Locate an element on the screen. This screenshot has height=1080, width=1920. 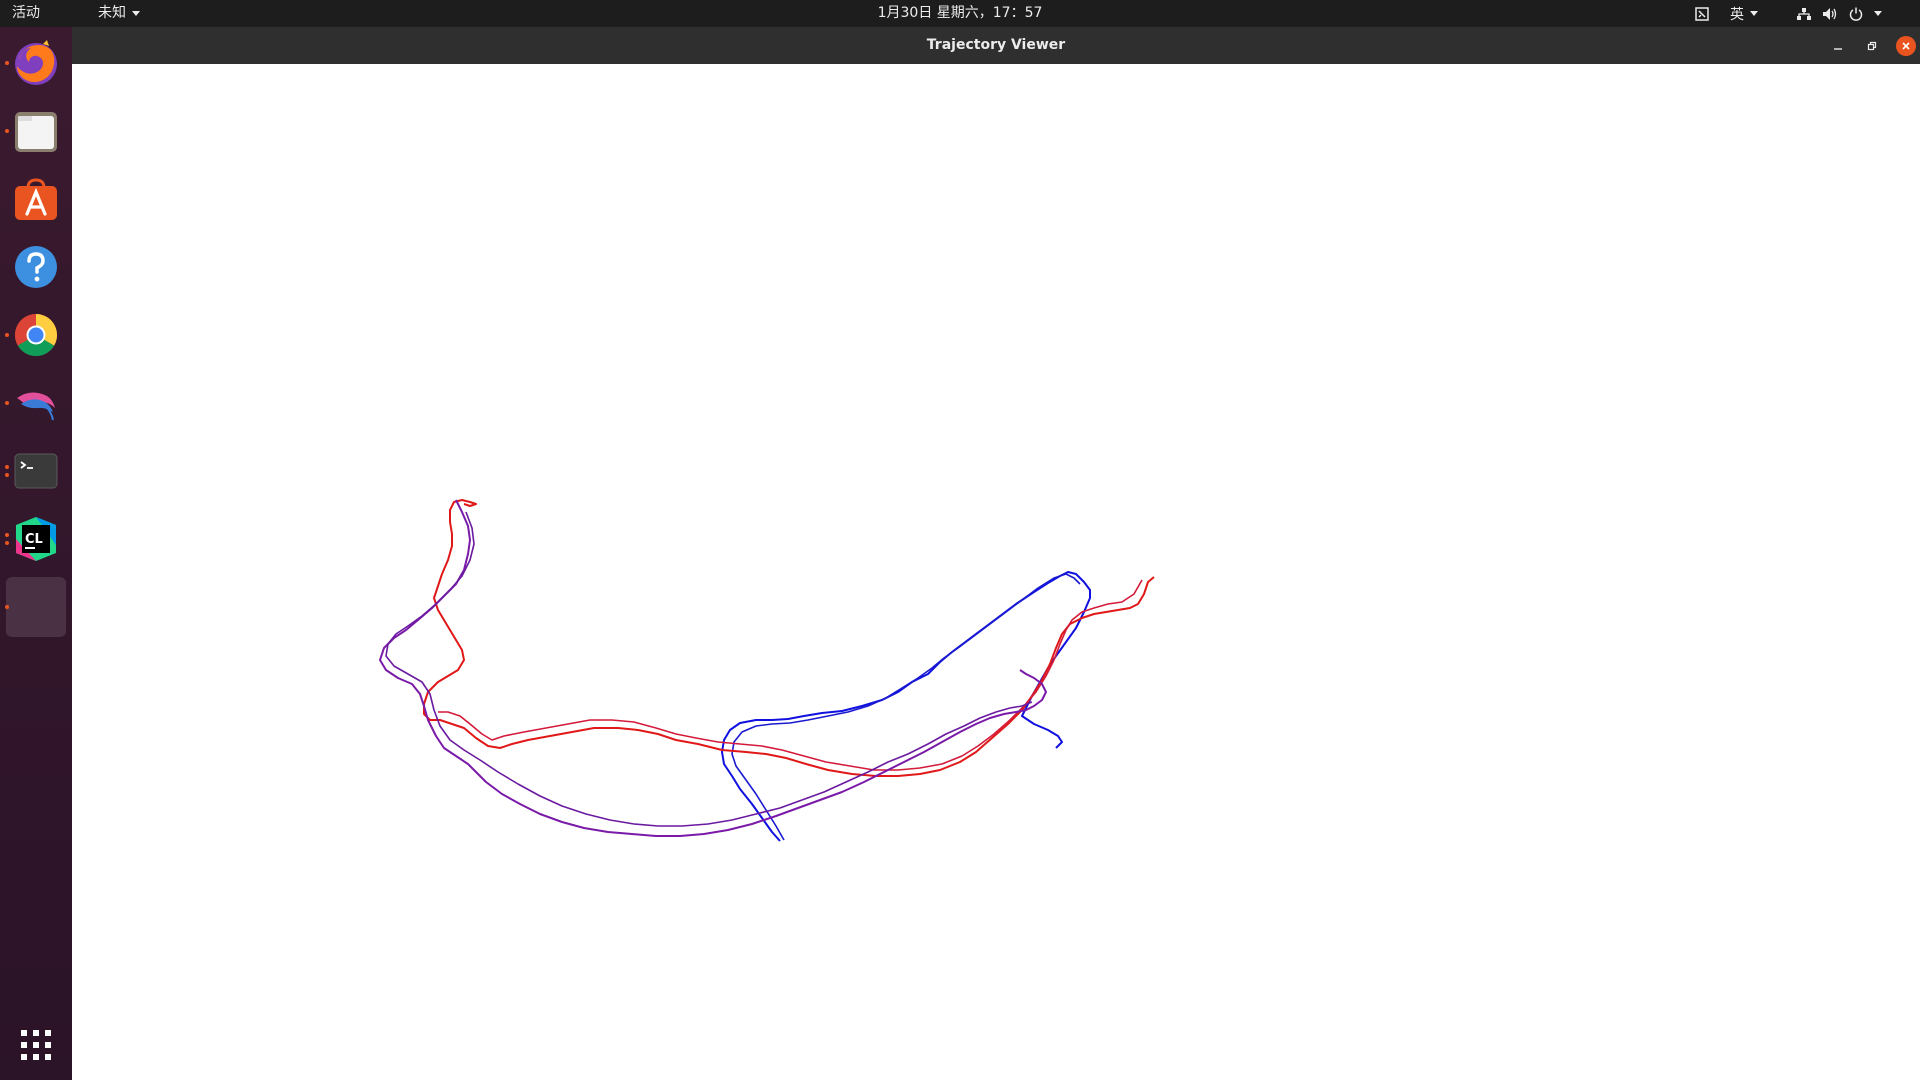
dock-item-clion: CL is located at coordinates (36, 539).